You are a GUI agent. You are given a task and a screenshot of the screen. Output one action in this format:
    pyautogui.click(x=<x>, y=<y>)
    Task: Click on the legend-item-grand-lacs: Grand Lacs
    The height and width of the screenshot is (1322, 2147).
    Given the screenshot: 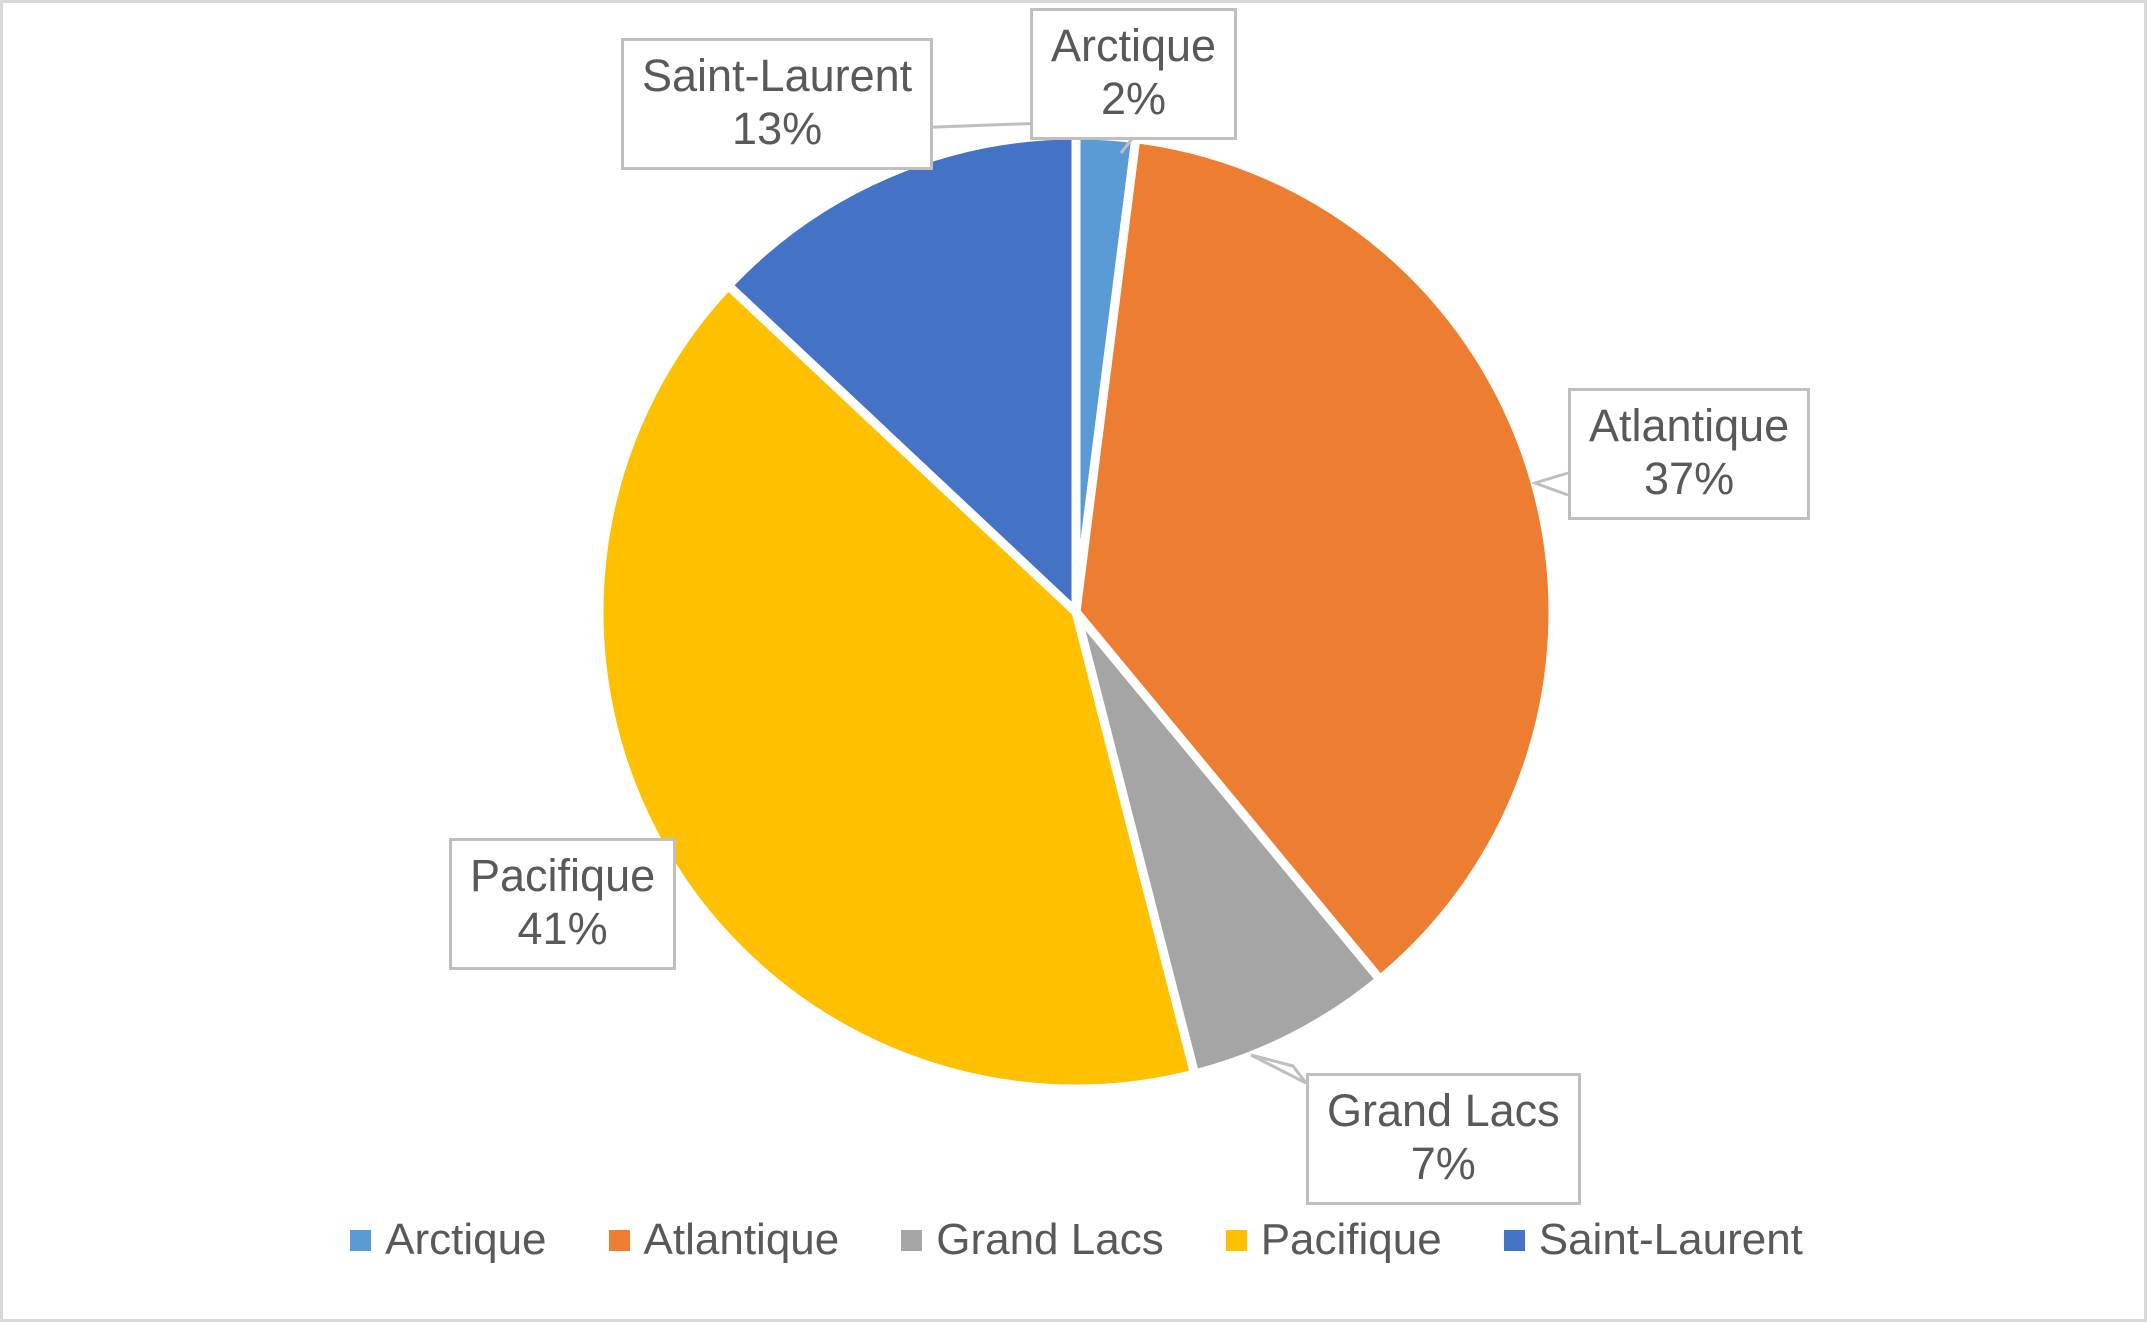 What is the action you would take?
    pyautogui.click(x=1032, y=1239)
    